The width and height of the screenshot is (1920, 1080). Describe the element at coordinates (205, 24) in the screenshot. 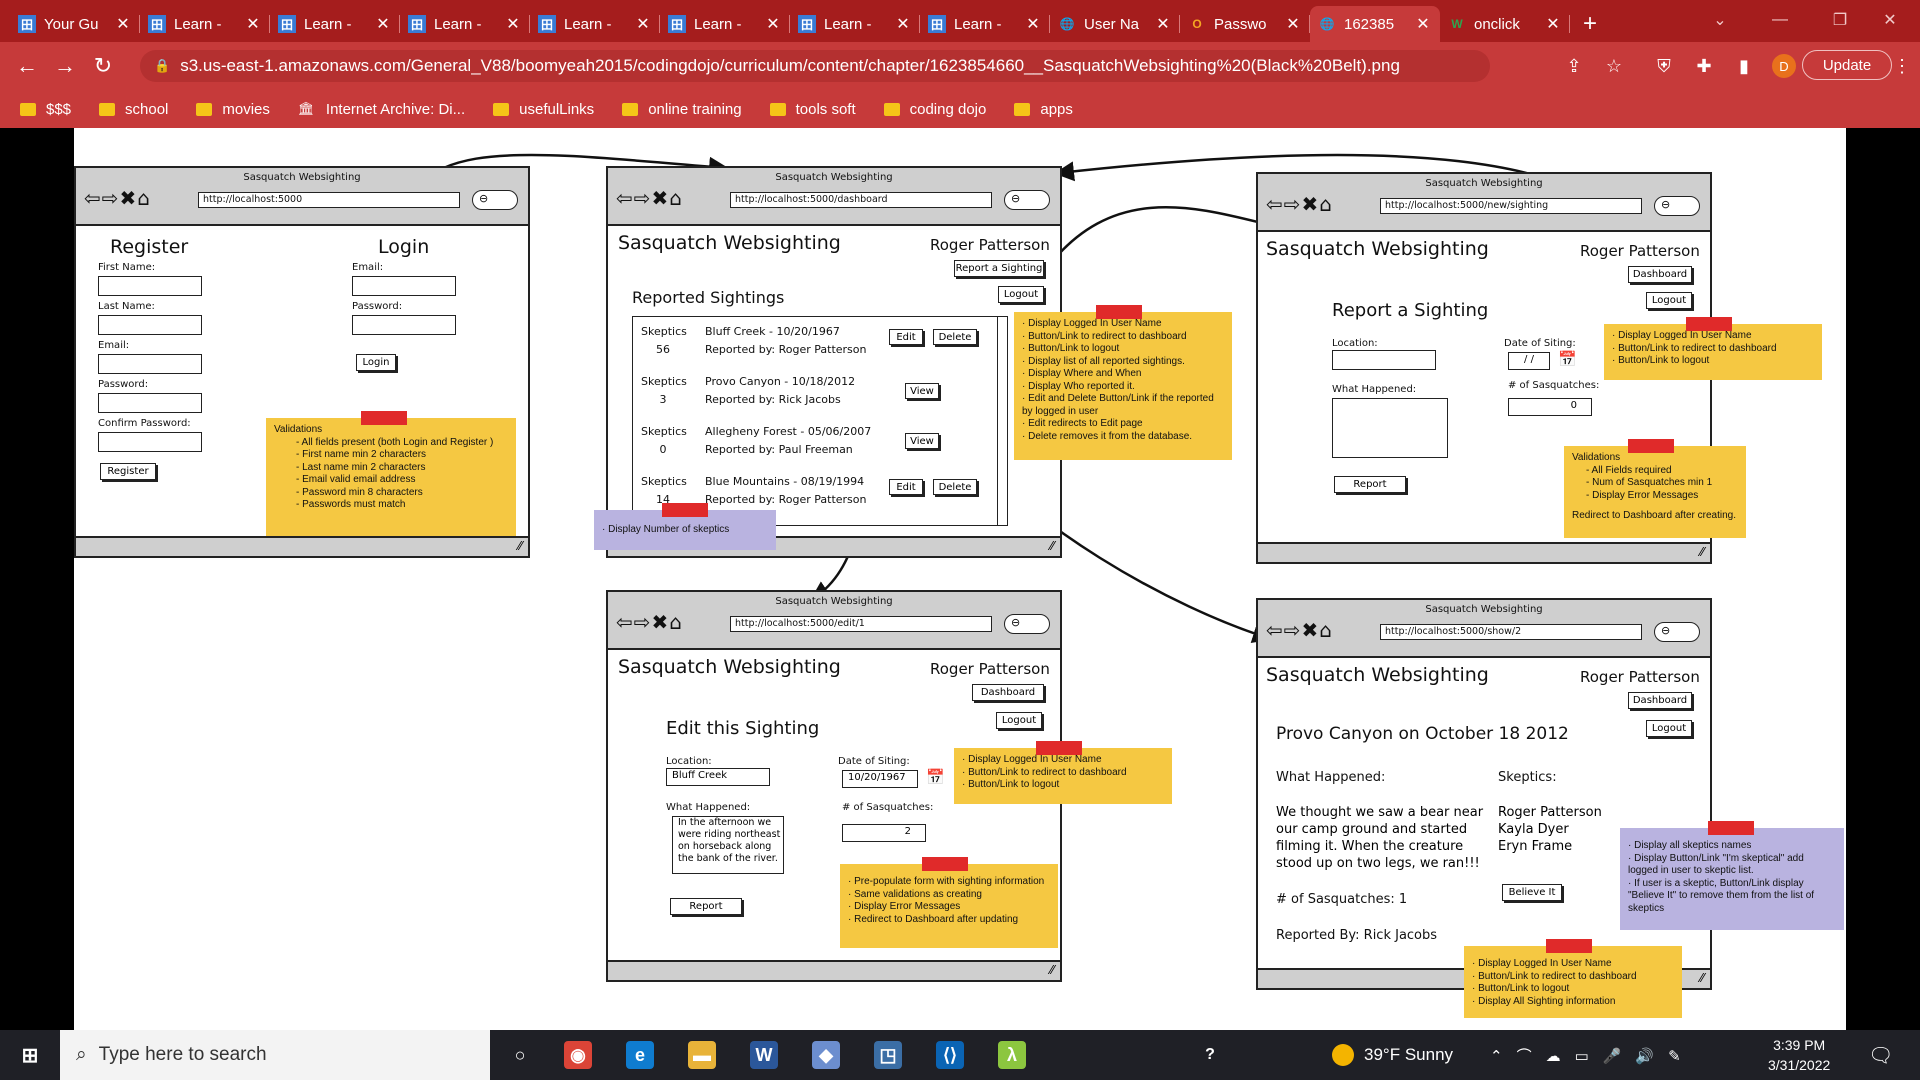

I see `tab-1: 田 Learn - ✕` at that location.